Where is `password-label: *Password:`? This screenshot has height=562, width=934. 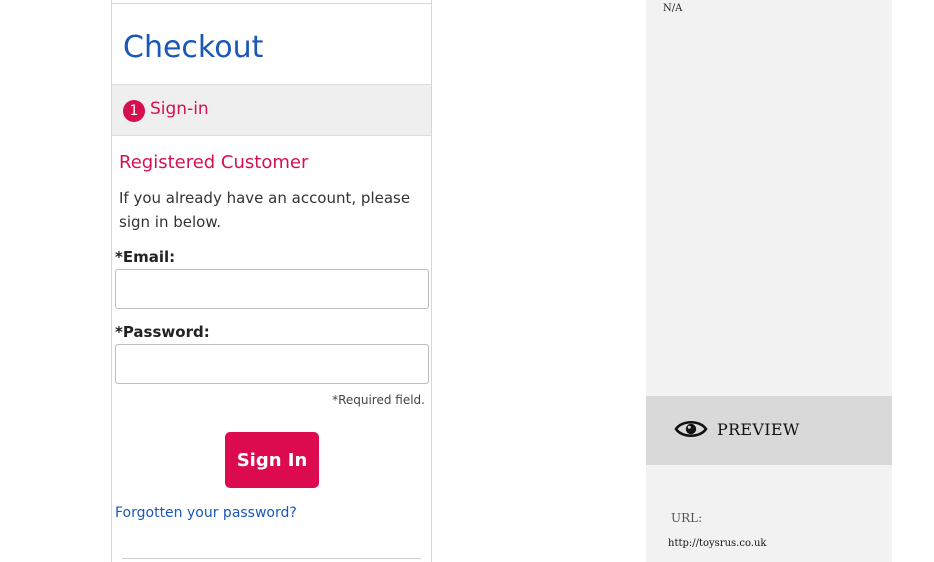
password-label: *Password: is located at coordinates (162, 332).